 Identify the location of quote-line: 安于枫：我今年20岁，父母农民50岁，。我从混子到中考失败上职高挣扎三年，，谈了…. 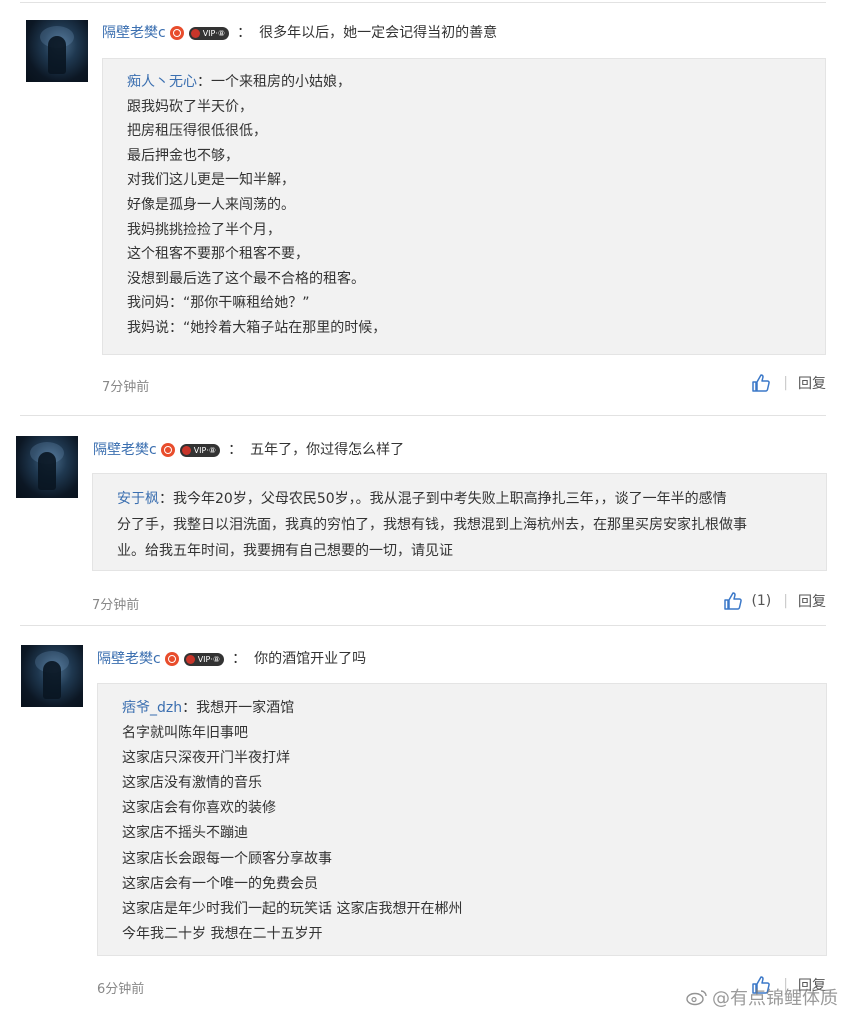
(422, 499).